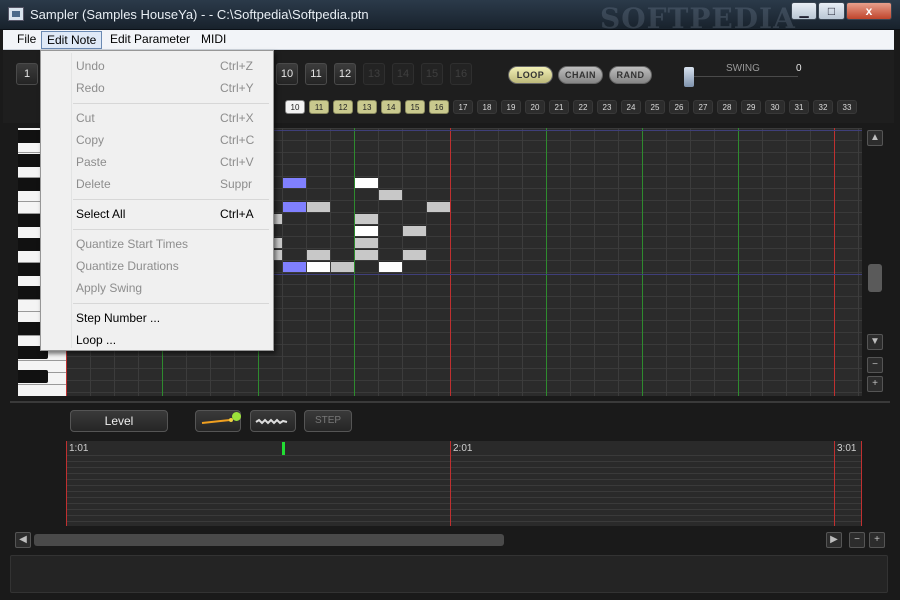 The image size is (900, 600). I want to click on vertical-scroll-thumb, so click(875, 278).